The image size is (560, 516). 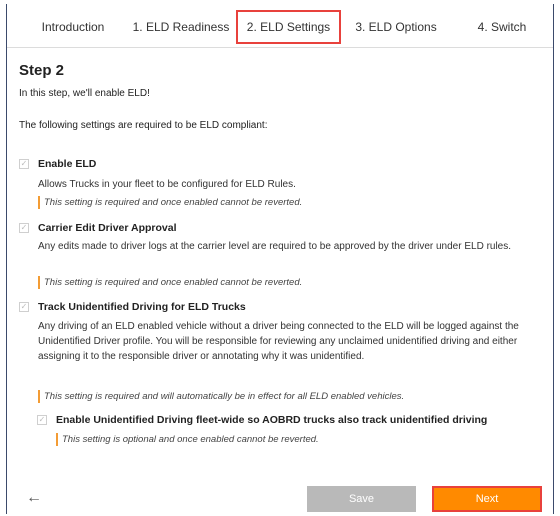 What do you see at coordinates (107, 228) in the screenshot?
I see `setting-title: Carrier Edit Driver Approval` at bounding box center [107, 228].